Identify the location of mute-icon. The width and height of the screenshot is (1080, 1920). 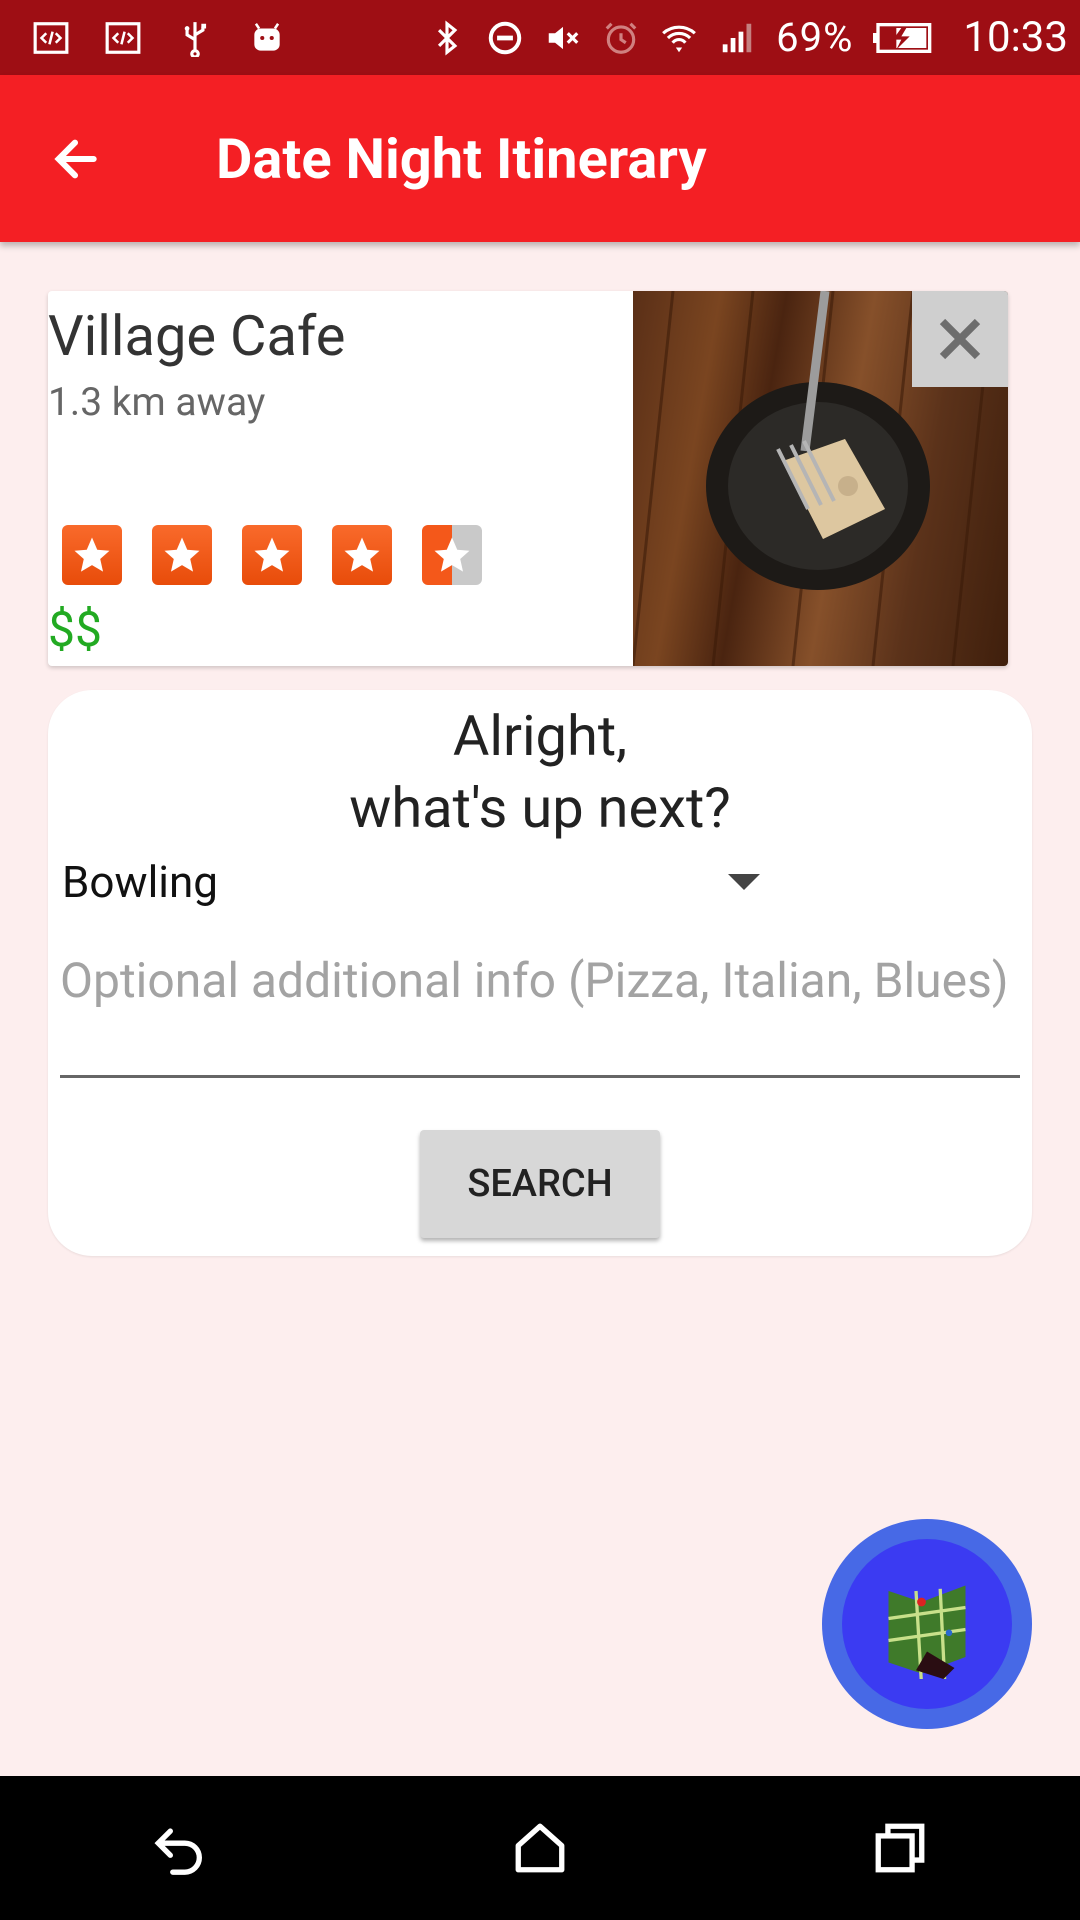
(563, 38).